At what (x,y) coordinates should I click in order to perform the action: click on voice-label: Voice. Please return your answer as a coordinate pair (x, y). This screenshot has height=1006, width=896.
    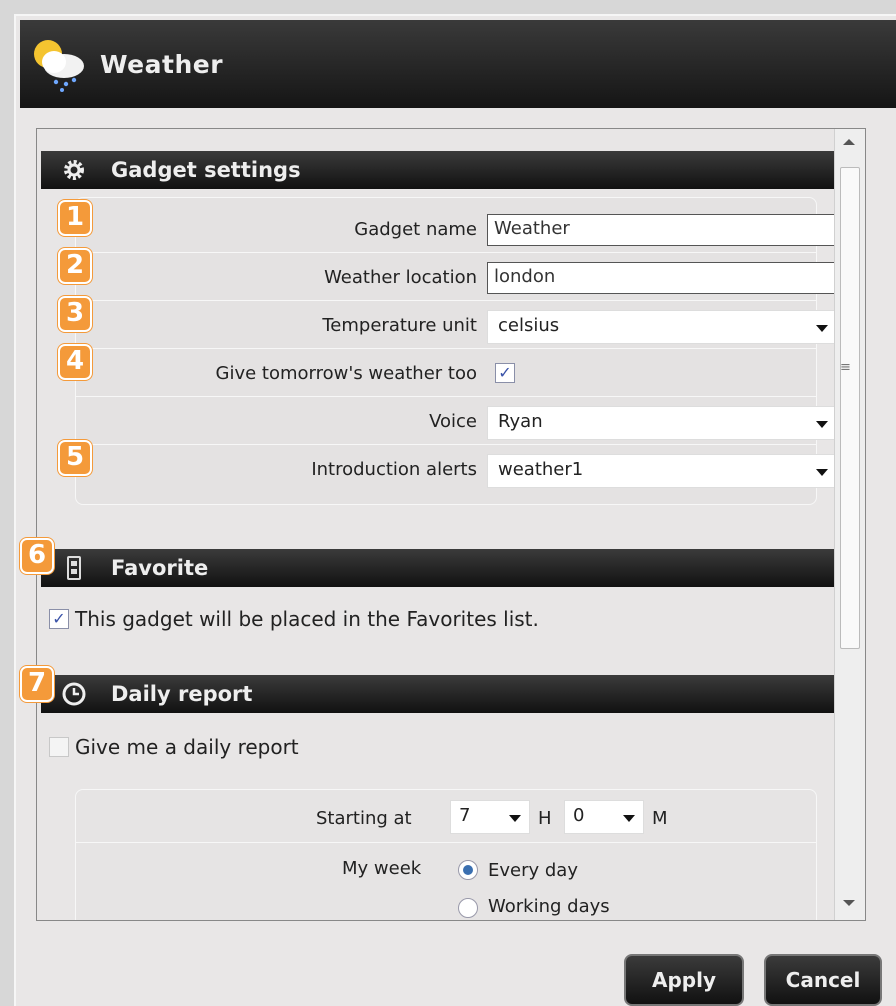
    Looking at the image, I should click on (453, 421).